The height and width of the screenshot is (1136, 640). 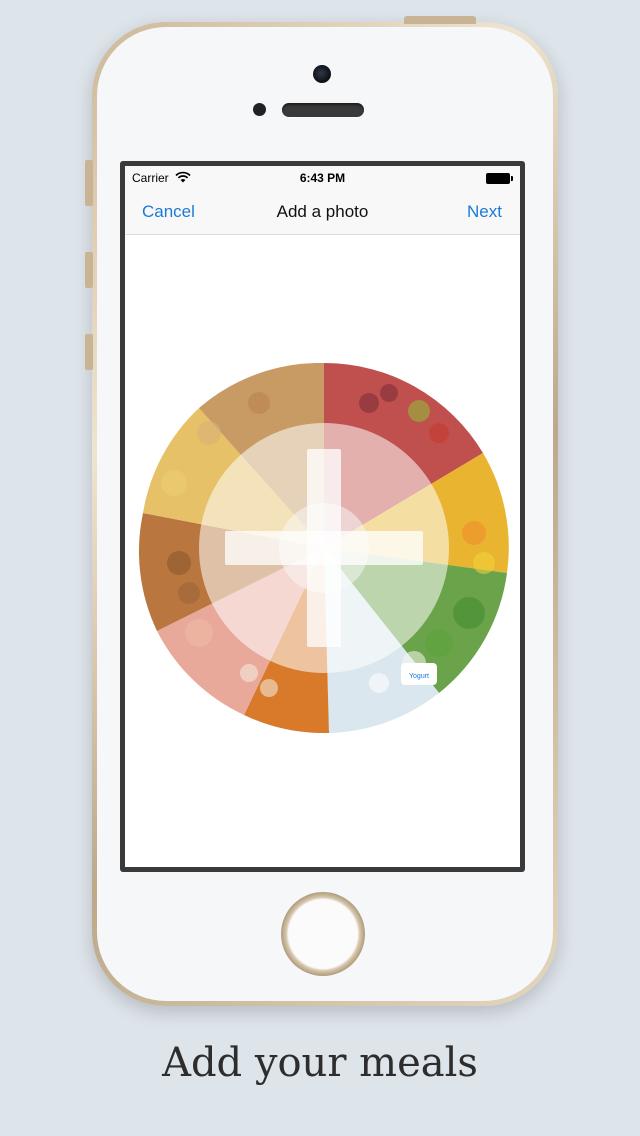 I want to click on battery-icon, so click(x=499, y=178).